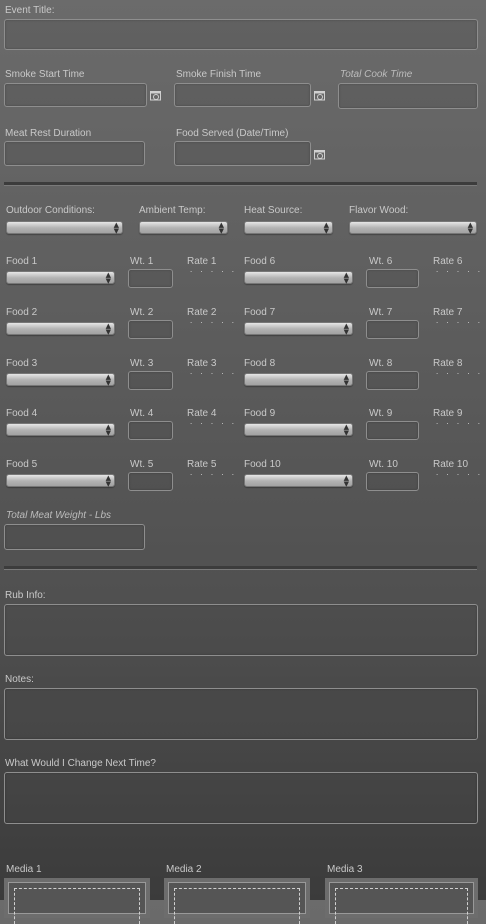 Image resolution: width=486 pixels, height=924 pixels. Describe the element at coordinates (80, 763) in the screenshot. I see `change-next-label: What Would I Change Next Time?` at that location.